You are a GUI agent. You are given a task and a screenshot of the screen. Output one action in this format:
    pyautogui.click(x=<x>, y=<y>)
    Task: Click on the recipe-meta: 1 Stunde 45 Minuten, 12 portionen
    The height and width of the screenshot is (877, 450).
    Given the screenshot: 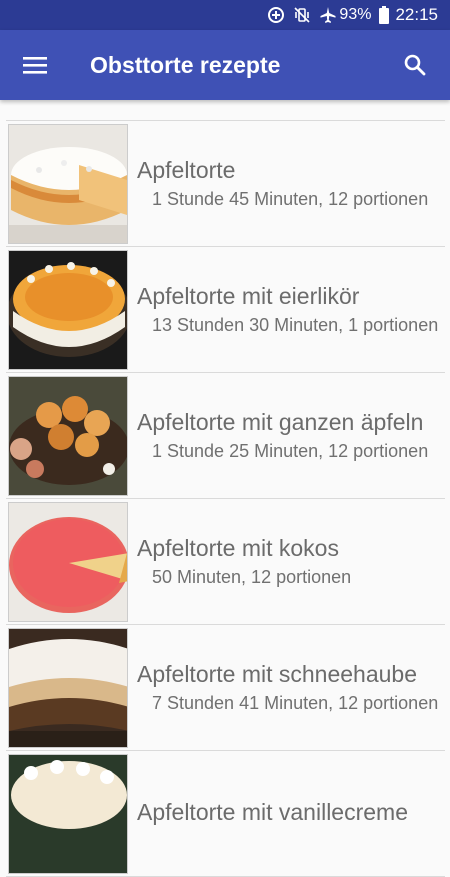 What is the action you would take?
    pyautogui.click(x=290, y=199)
    